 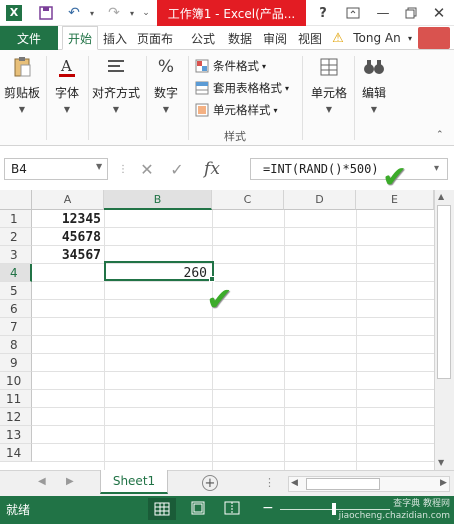 What do you see at coordinates (16, 291) in the screenshot?
I see `row-header: 5` at bounding box center [16, 291].